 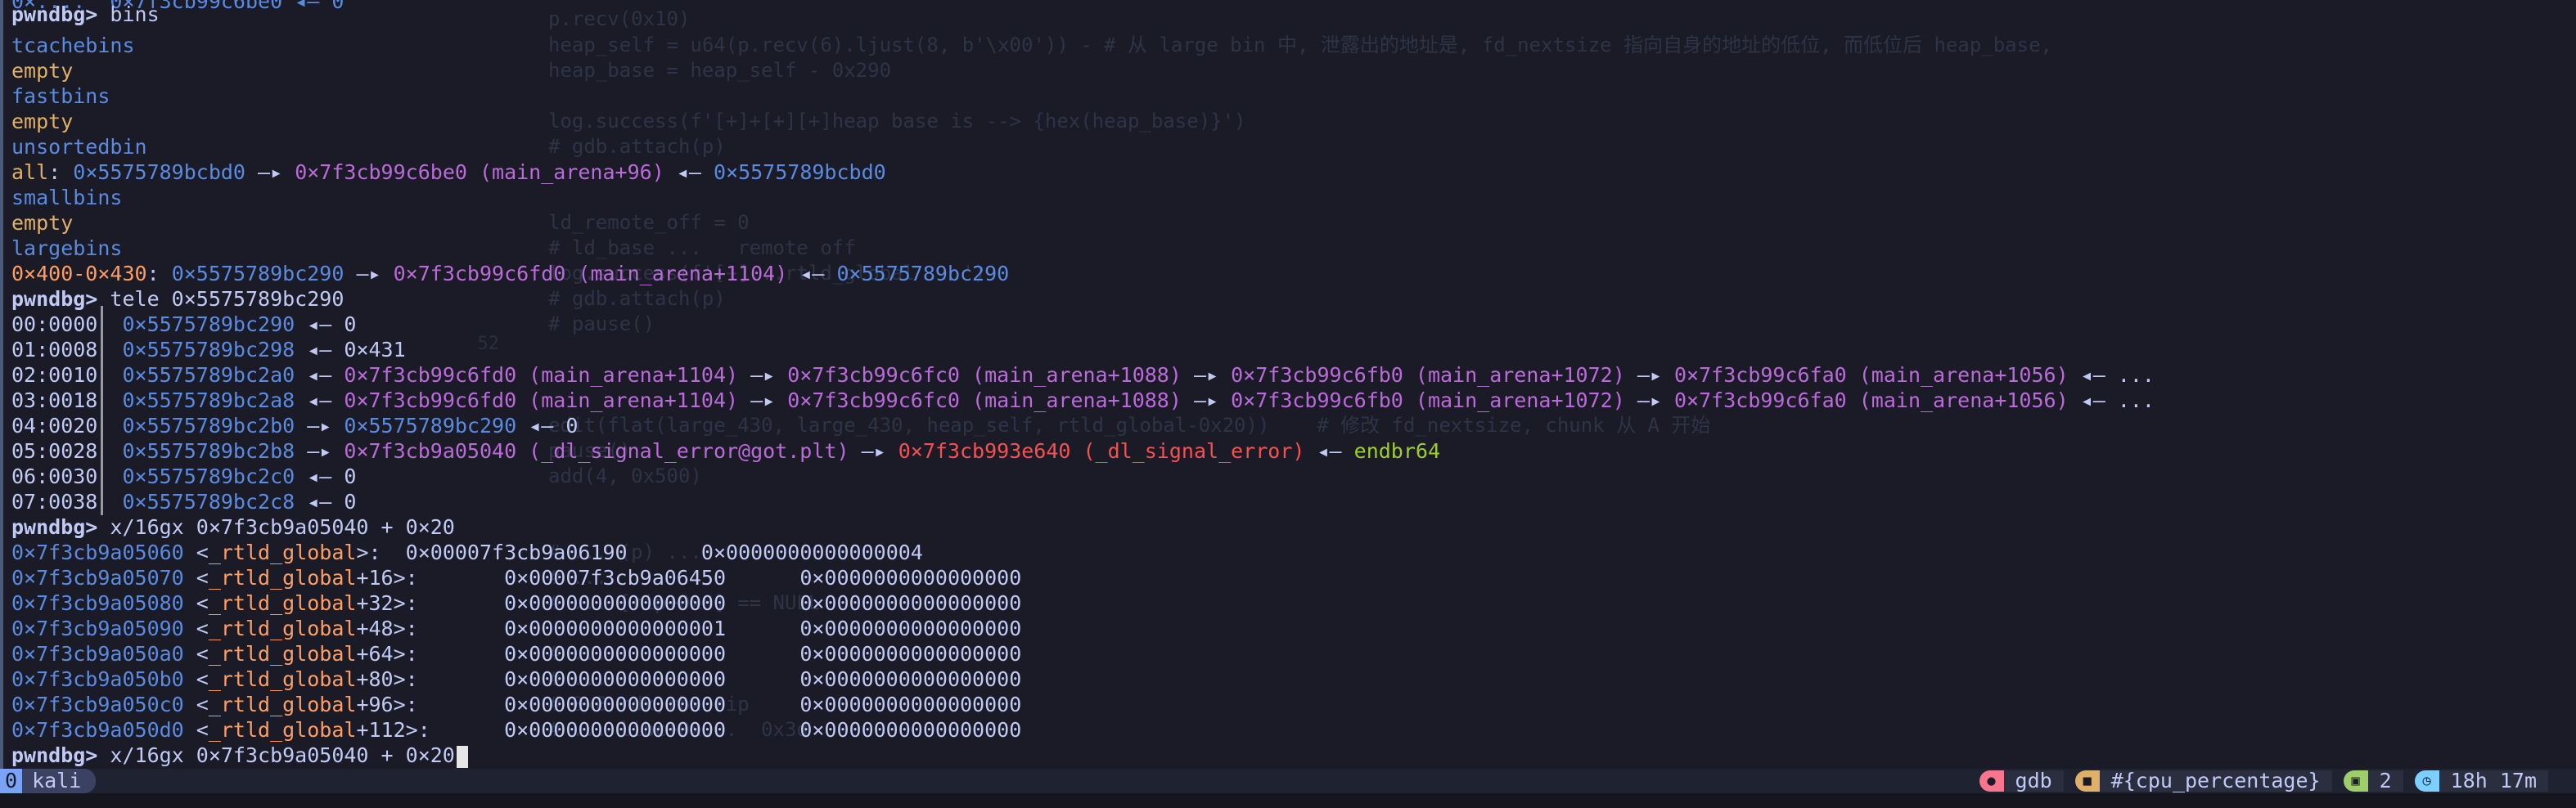 What do you see at coordinates (54, 451) in the screenshot?
I see `stack-offset: 05:0028` at bounding box center [54, 451].